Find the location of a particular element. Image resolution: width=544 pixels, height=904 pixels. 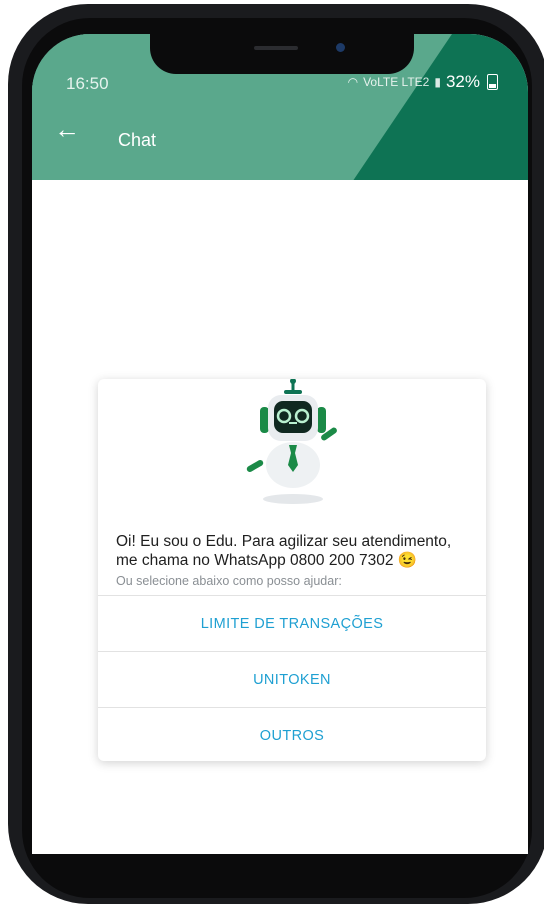

back-arrow-icon: ← is located at coordinates (67, 129).